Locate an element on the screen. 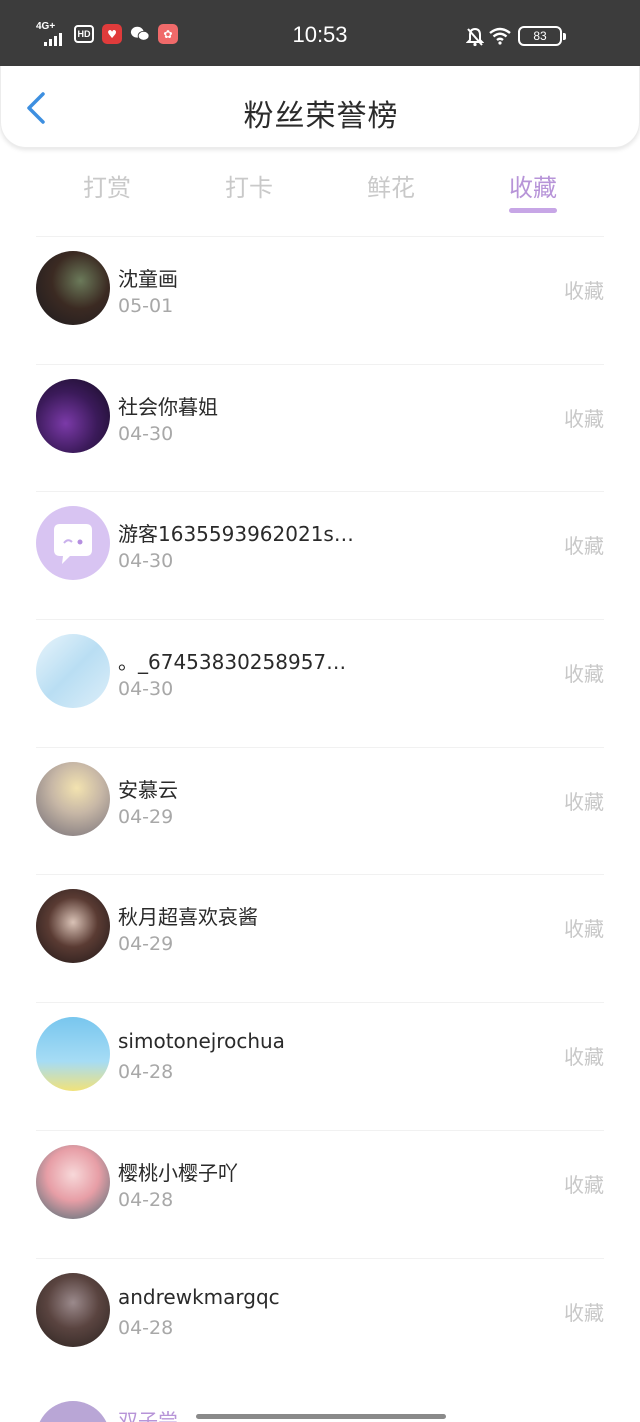 The height and width of the screenshot is (1422, 640). battery-icon: 83 is located at coordinates (542, 36).